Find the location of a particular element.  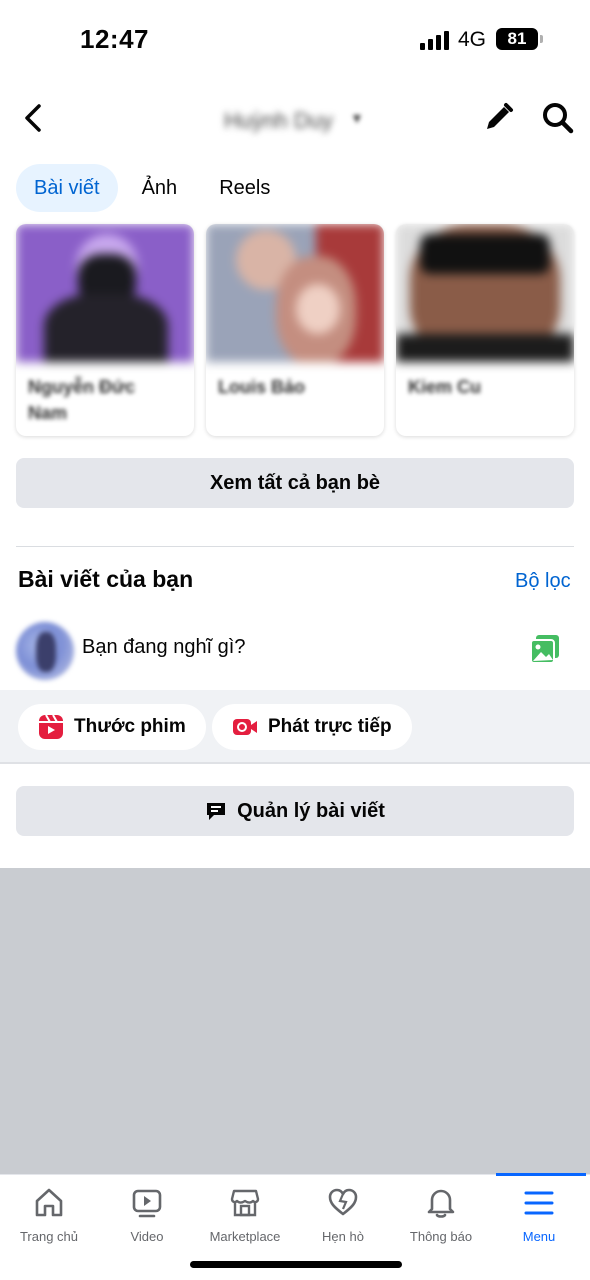

reels-button: Thước phim is located at coordinates (112, 727).